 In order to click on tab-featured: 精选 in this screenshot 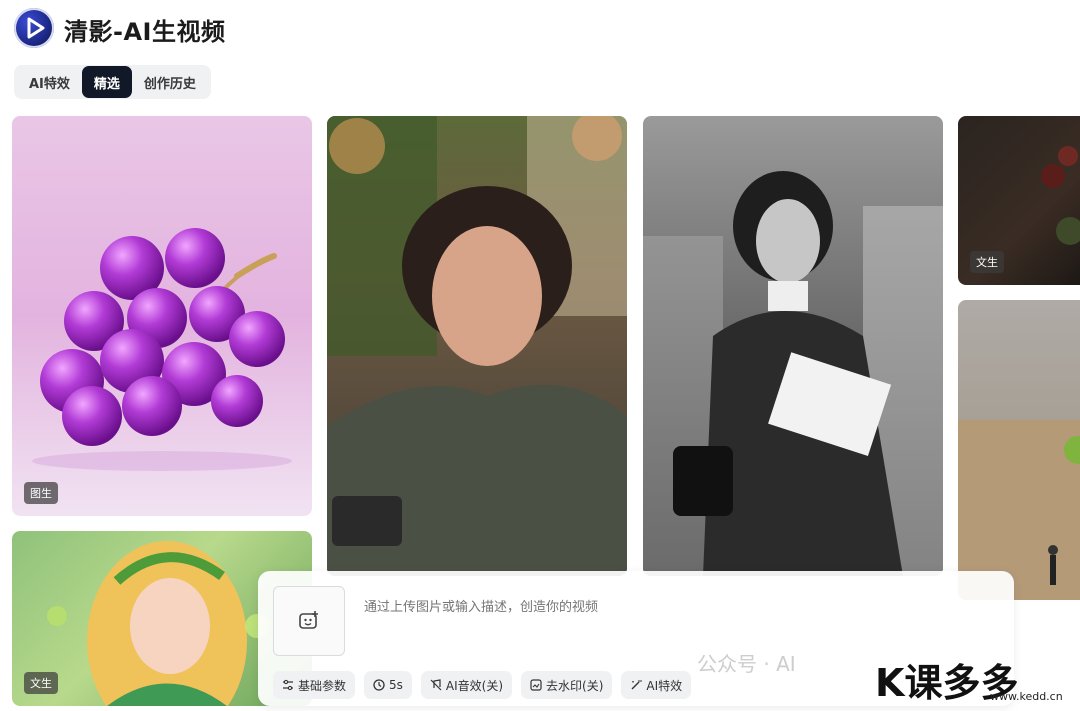, I will do `click(106, 82)`.